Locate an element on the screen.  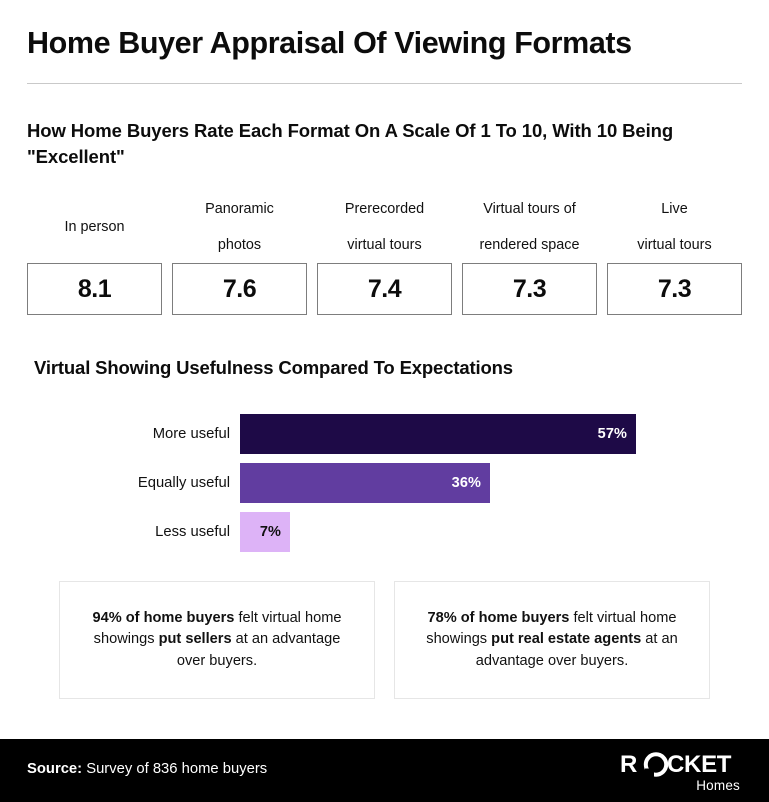
callout-bold-phrase: put real estate agents is located at coordinates (566, 639).